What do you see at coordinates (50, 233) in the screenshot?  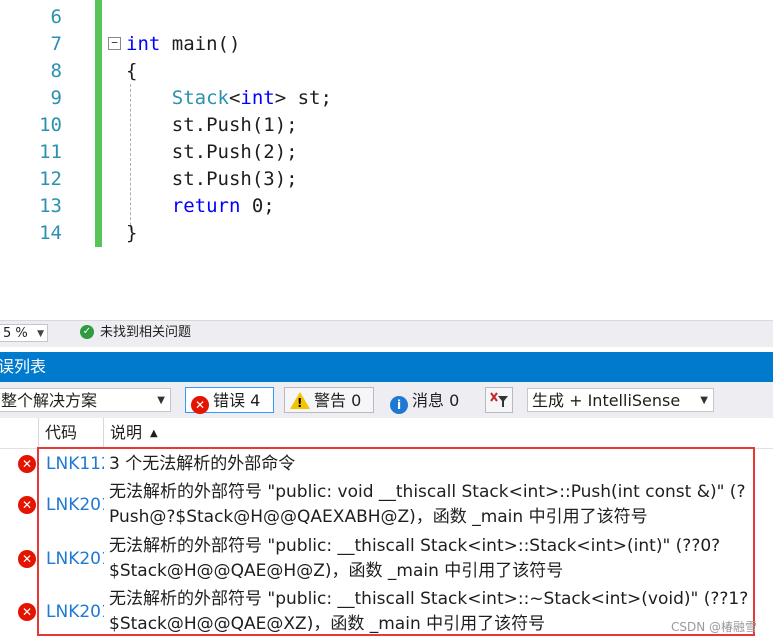 I see `line-number: 14` at bounding box center [50, 233].